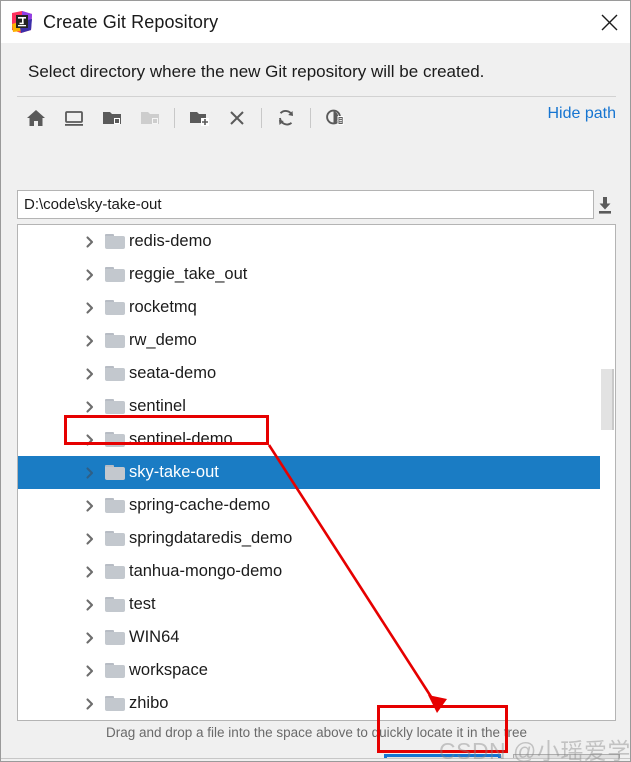 Image resolution: width=631 pixels, height=762 pixels. What do you see at coordinates (74, 118) in the screenshot?
I see `desktop-icon` at bounding box center [74, 118].